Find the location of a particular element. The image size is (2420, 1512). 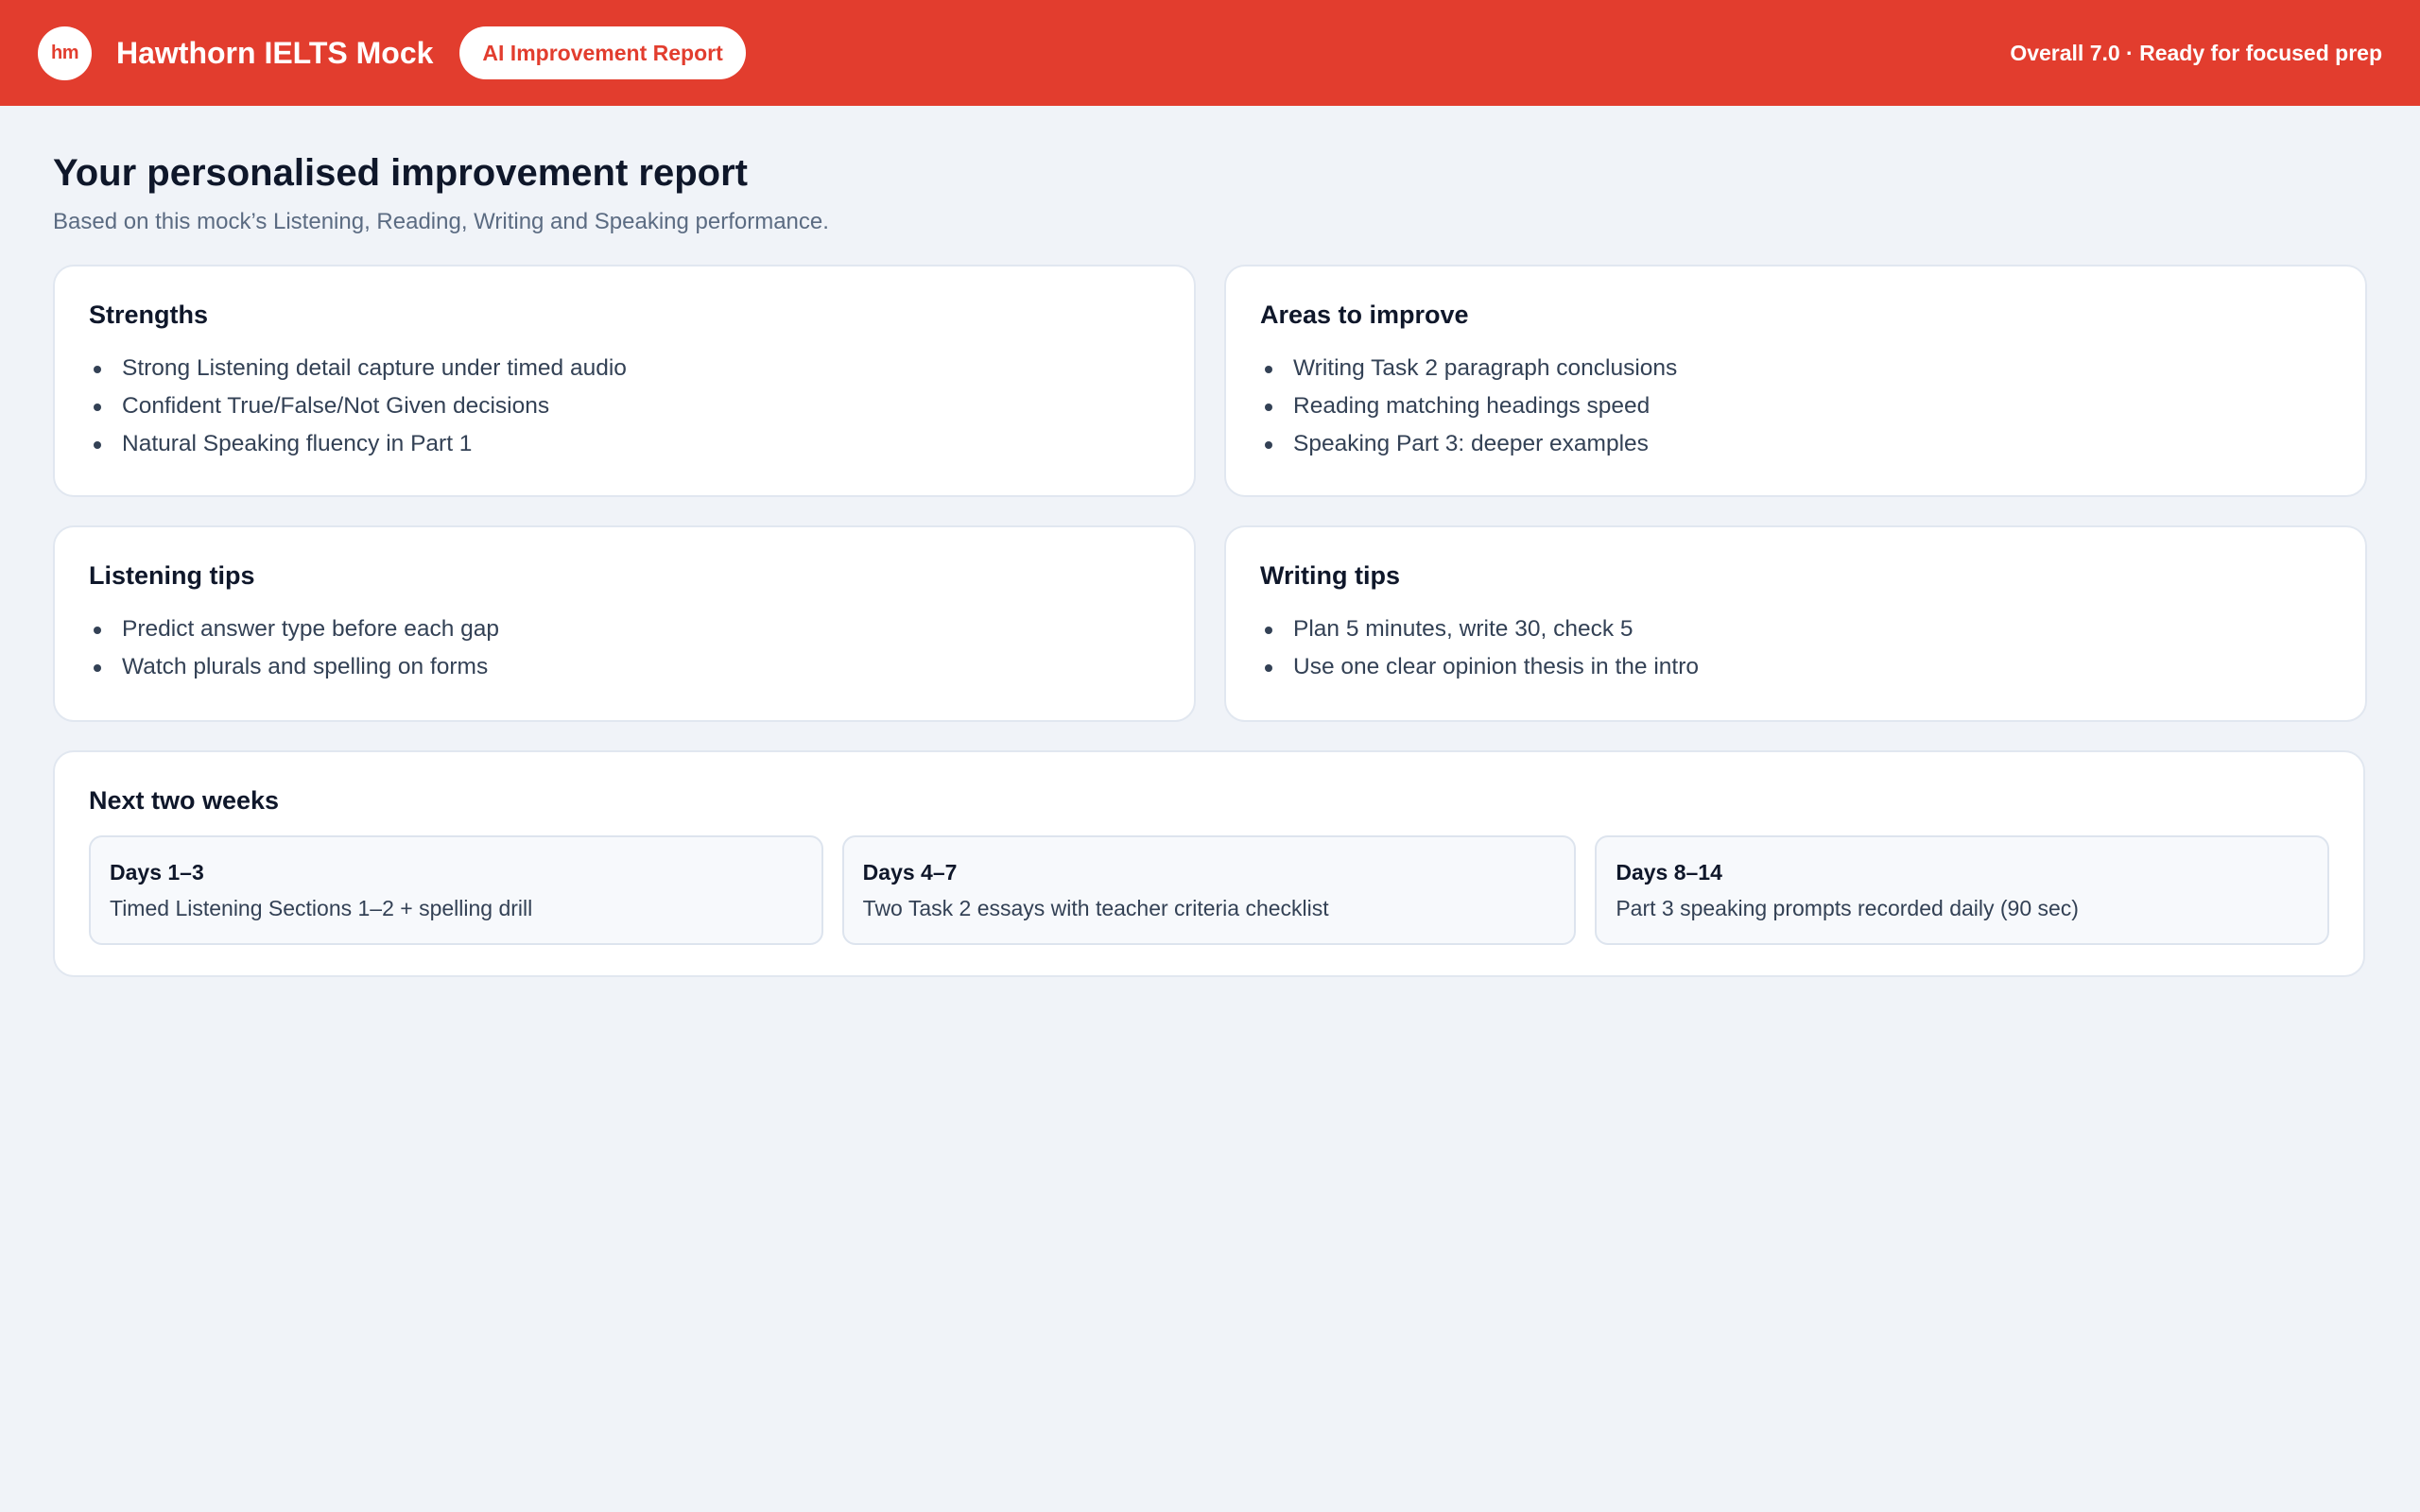

list-item: Predict answer type before each gap is located at coordinates (624, 629).